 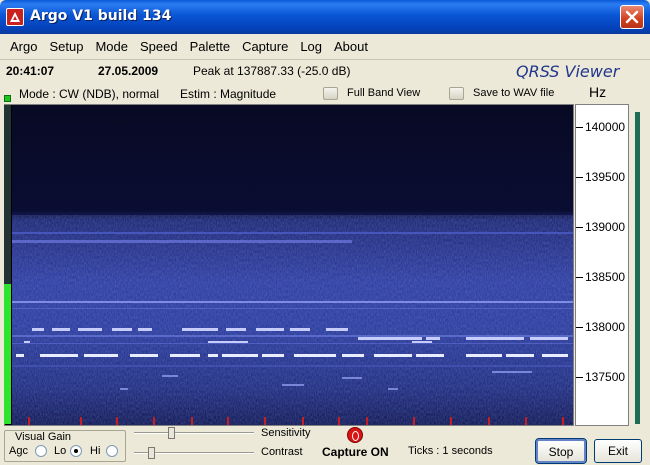 I want to click on ticks-readout: Ticks : 1 seconds, so click(x=450, y=451).